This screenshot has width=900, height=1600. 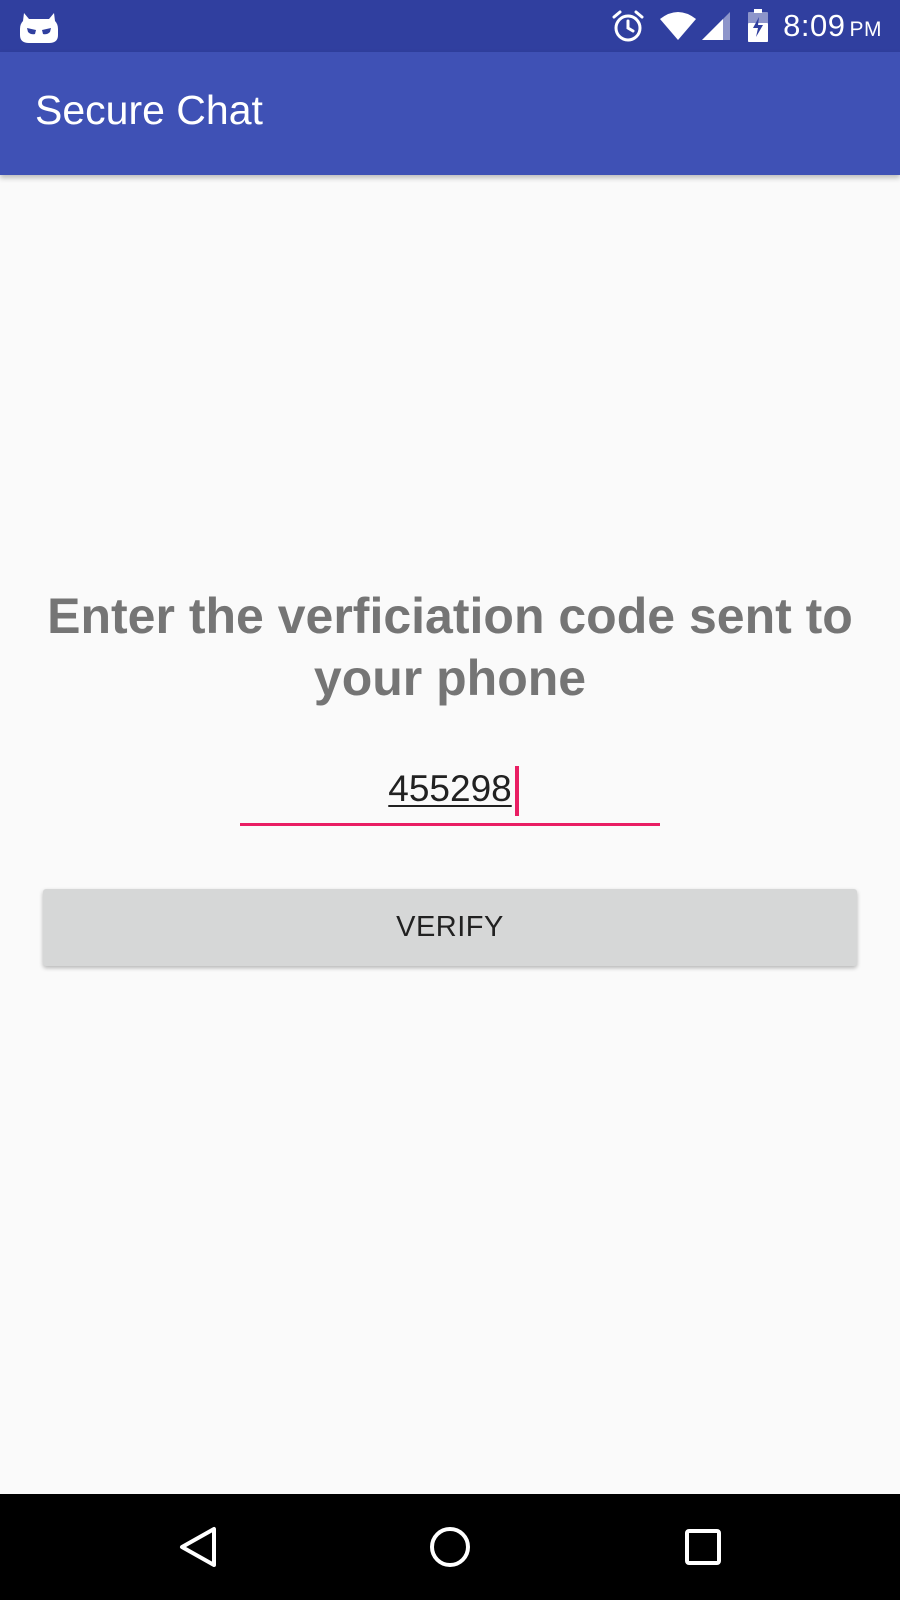 I want to click on verification-code-field, so click(x=450, y=793).